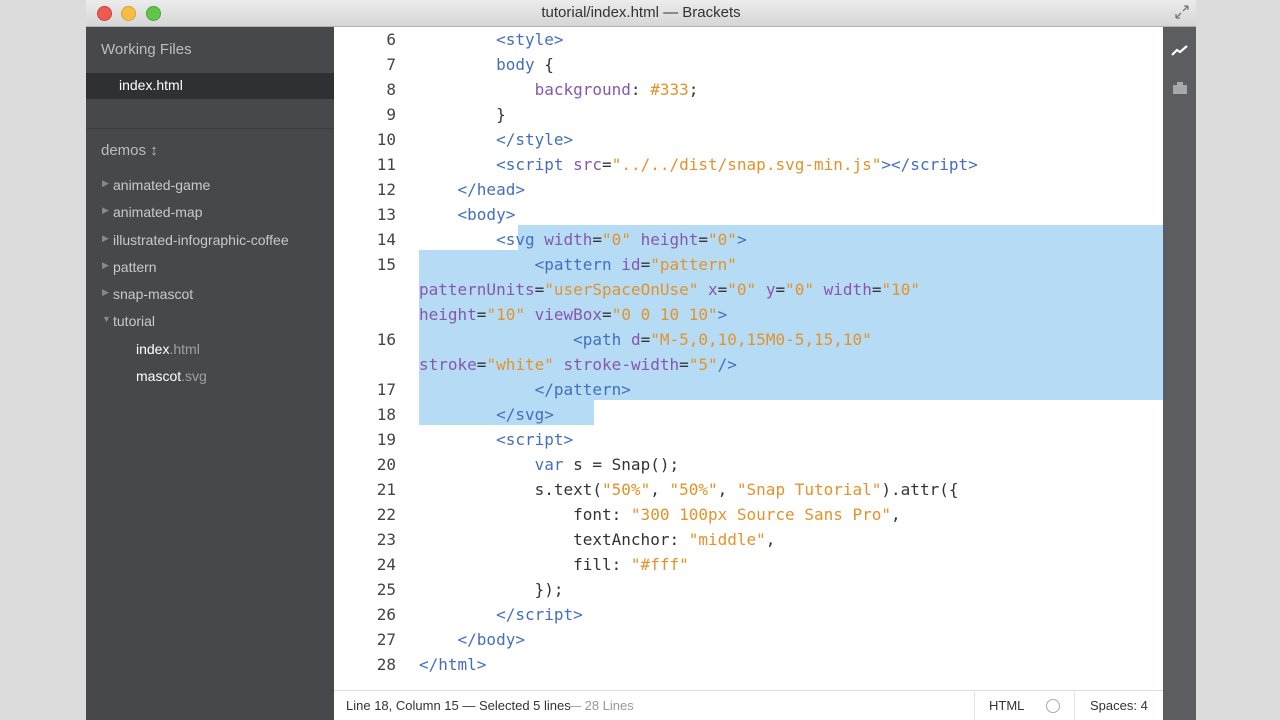 This screenshot has width=1280, height=720. I want to click on code-line: background: #333;, so click(616, 89).